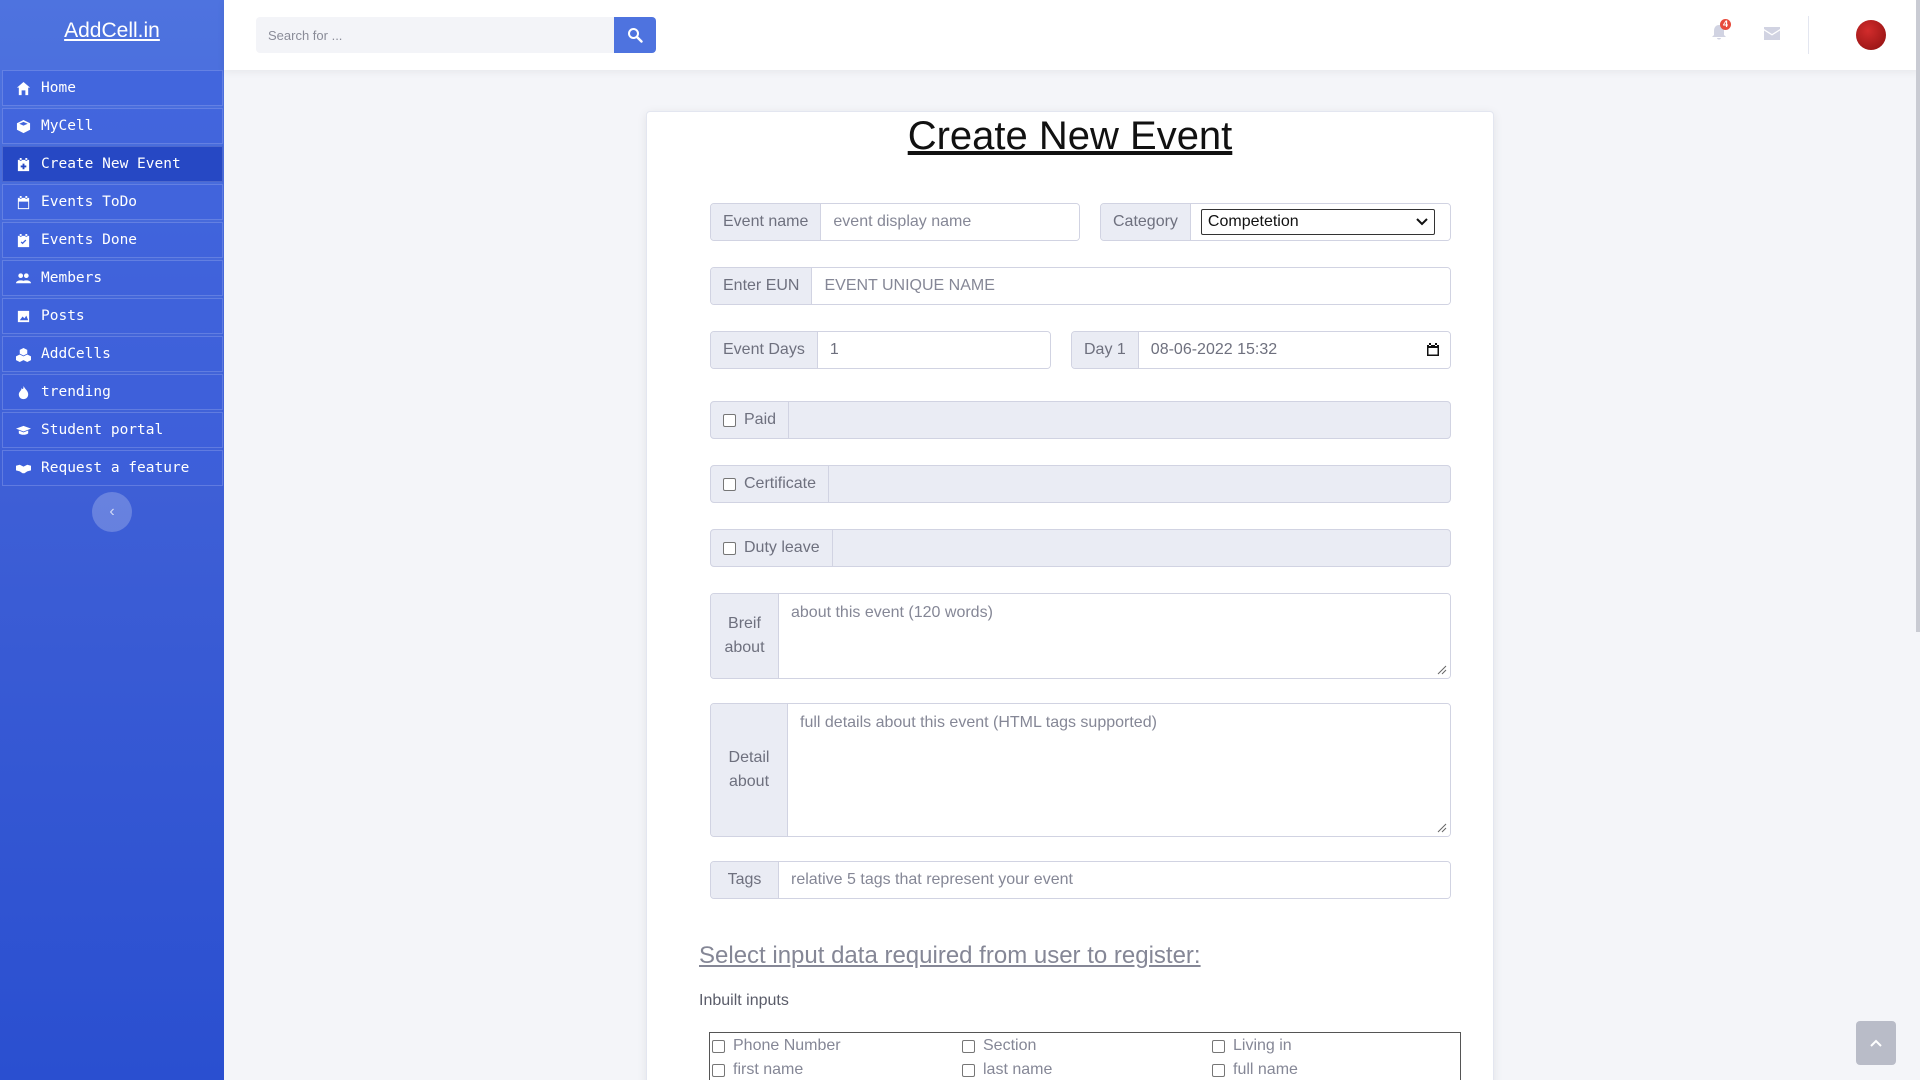 This screenshot has height=1080, width=1920. Describe the element at coordinates (76, 354) in the screenshot. I see `sidebar-item-label: AddCells` at that location.